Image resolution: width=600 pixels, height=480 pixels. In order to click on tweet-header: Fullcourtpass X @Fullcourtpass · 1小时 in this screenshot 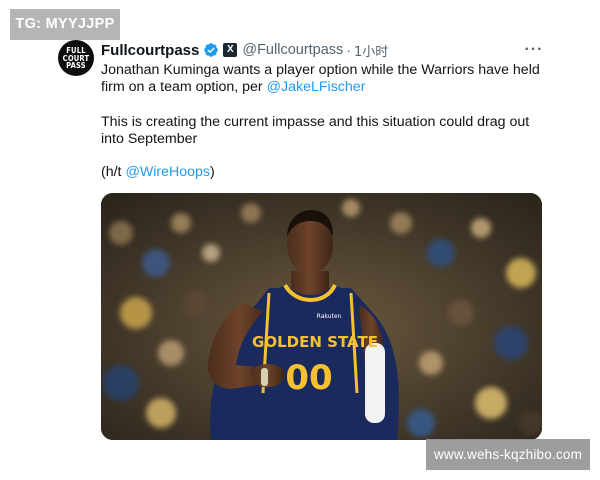, I will do `click(244, 50)`.